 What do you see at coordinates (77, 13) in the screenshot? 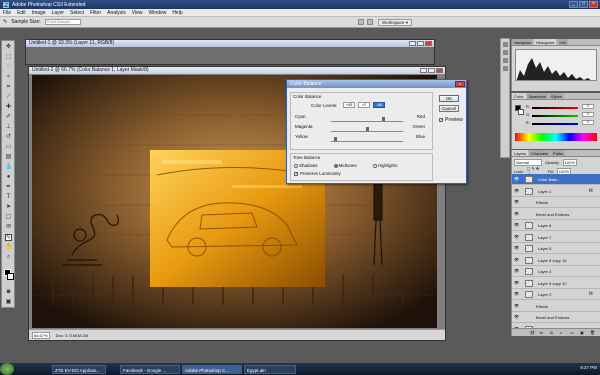
I see `menu-select: Select` at bounding box center [77, 13].